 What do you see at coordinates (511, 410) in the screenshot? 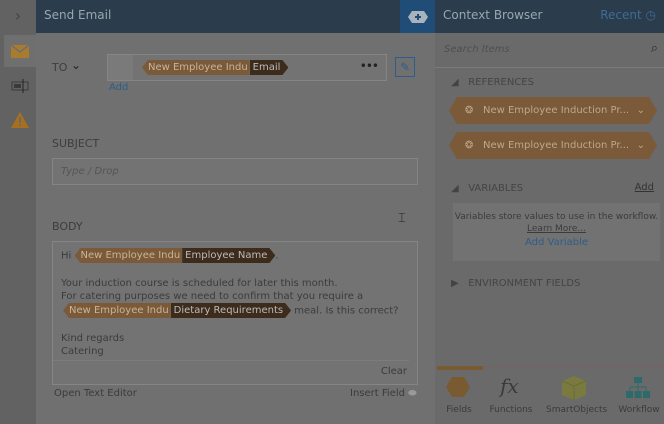
I see `tab-functions: Functions` at bounding box center [511, 410].